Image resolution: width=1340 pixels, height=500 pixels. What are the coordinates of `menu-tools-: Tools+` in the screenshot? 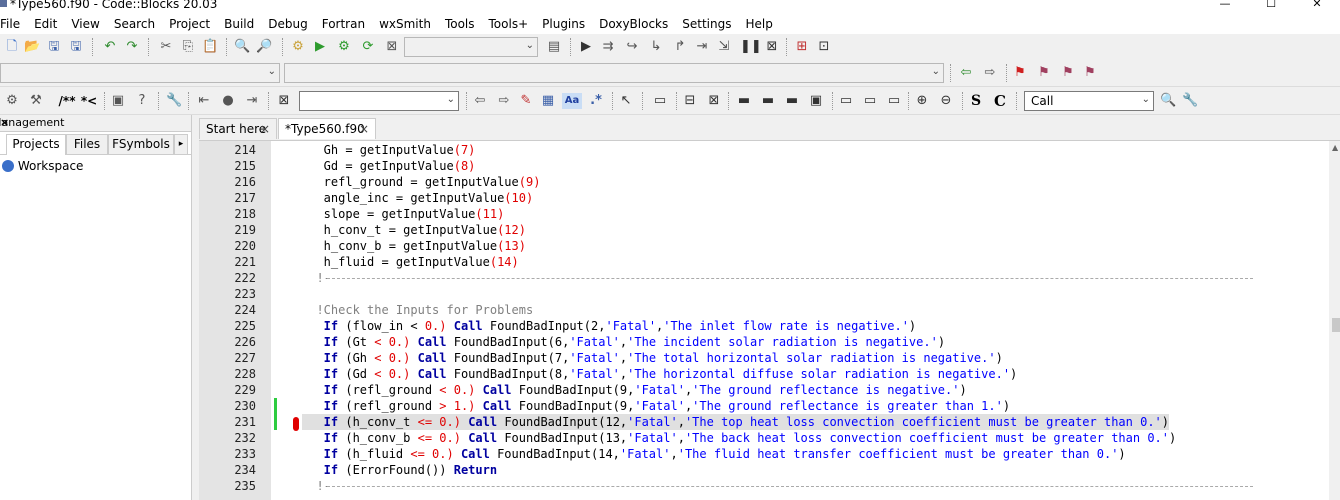 It's located at (509, 24).